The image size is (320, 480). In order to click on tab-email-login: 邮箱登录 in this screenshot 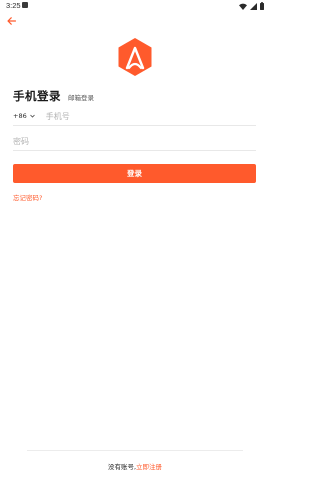, I will do `click(81, 97)`.